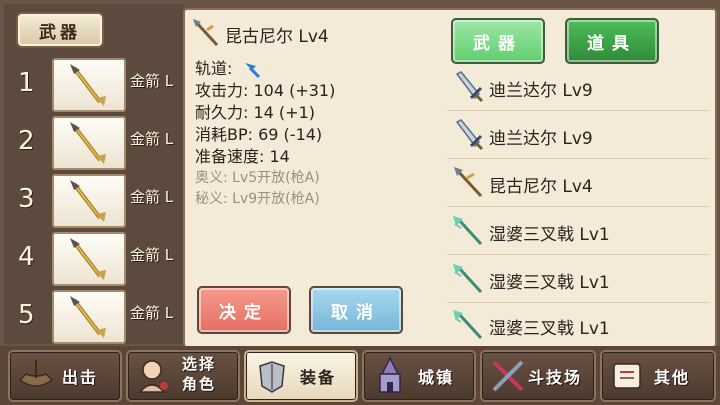  What do you see at coordinates (508, 376) in the screenshot?
I see `swords-icon` at bounding box center [508, 376].